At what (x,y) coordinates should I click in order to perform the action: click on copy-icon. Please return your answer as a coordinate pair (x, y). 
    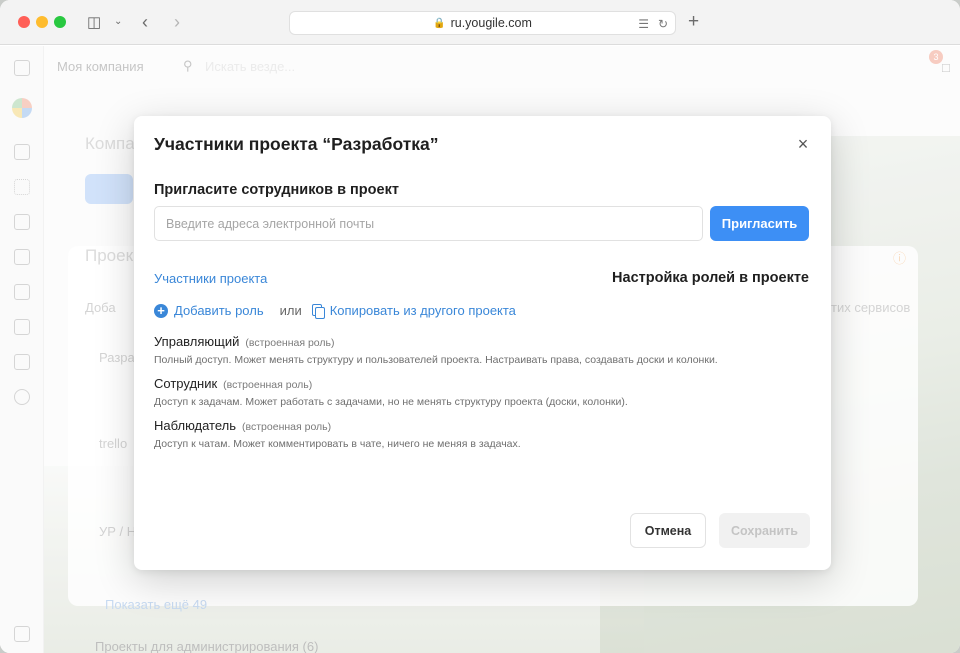
    Looking at the image, I should click on (318, 311).